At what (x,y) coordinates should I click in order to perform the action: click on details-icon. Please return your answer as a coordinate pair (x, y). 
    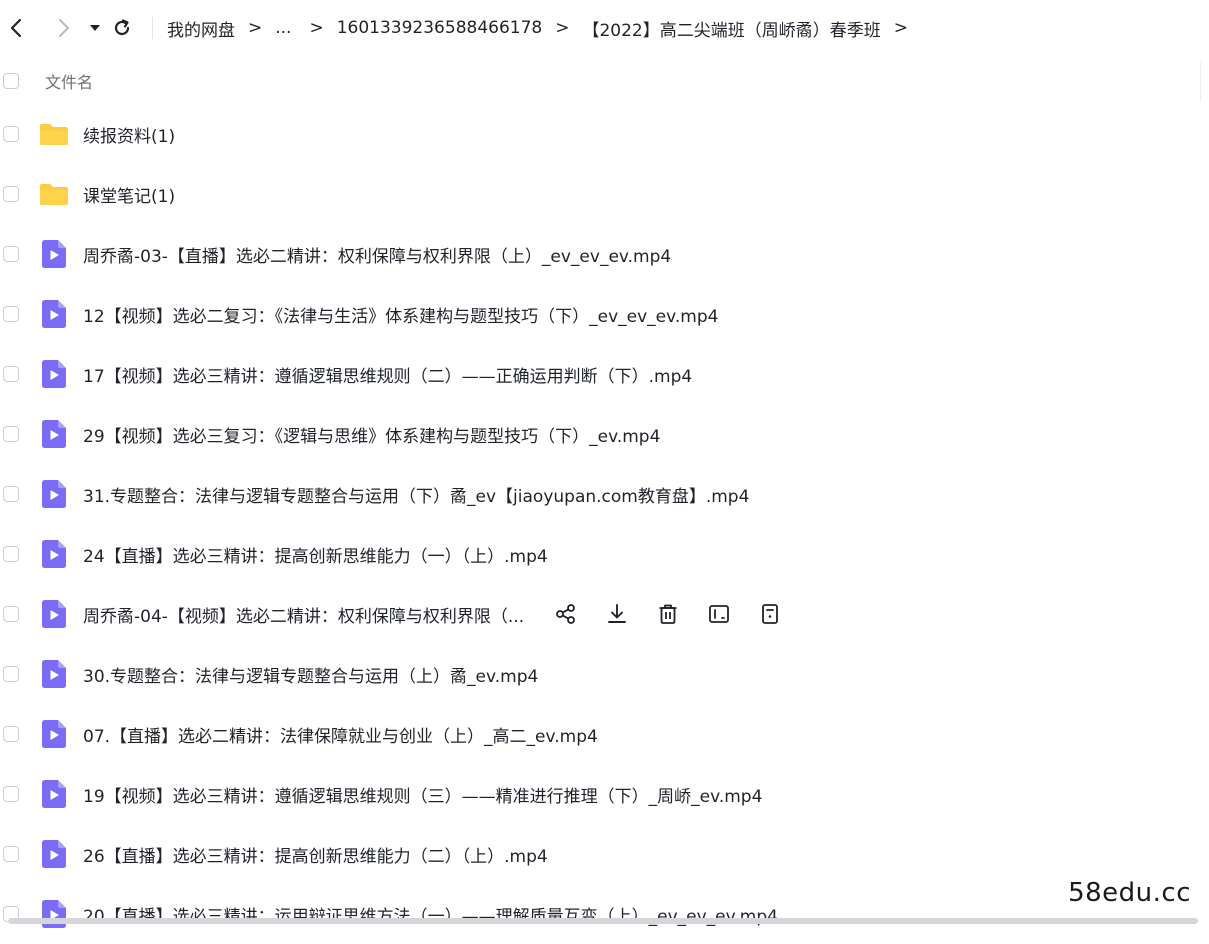
    Looking at the image, I should click on (770, 614).